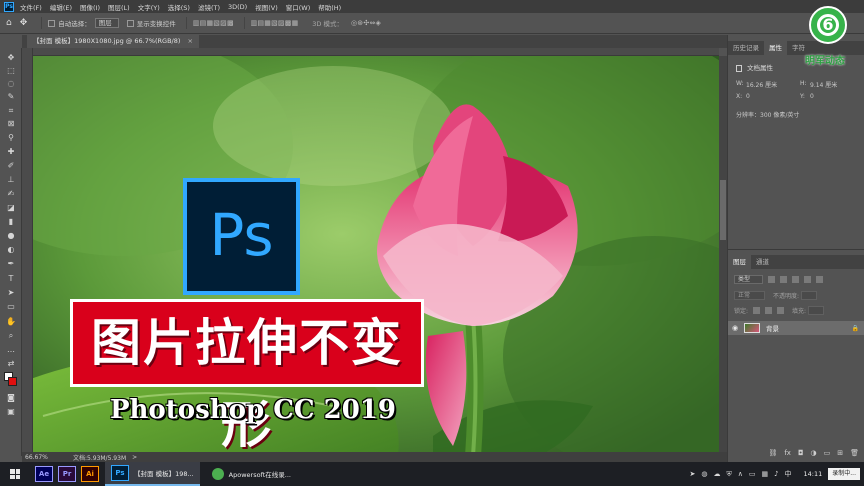  Describe the element at coordinates (716, 474) in the screenshot. I see `cloud-icon: ☁` at that location.